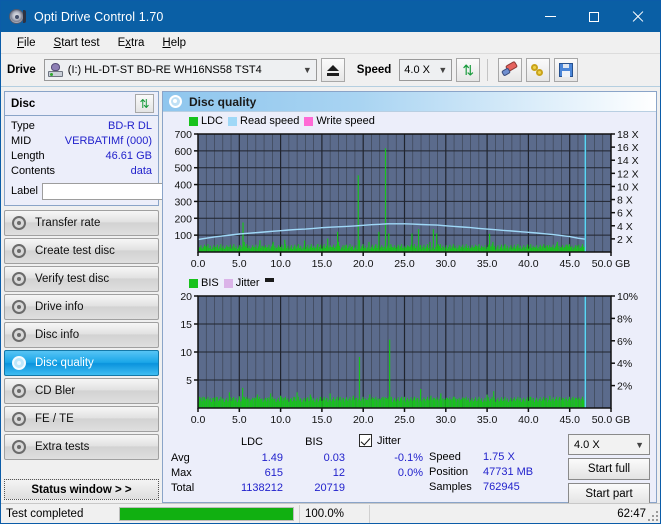 The width and height of the screenshot is (661, 524). I want to click on svg-text: 35.0, so click(487, 420).